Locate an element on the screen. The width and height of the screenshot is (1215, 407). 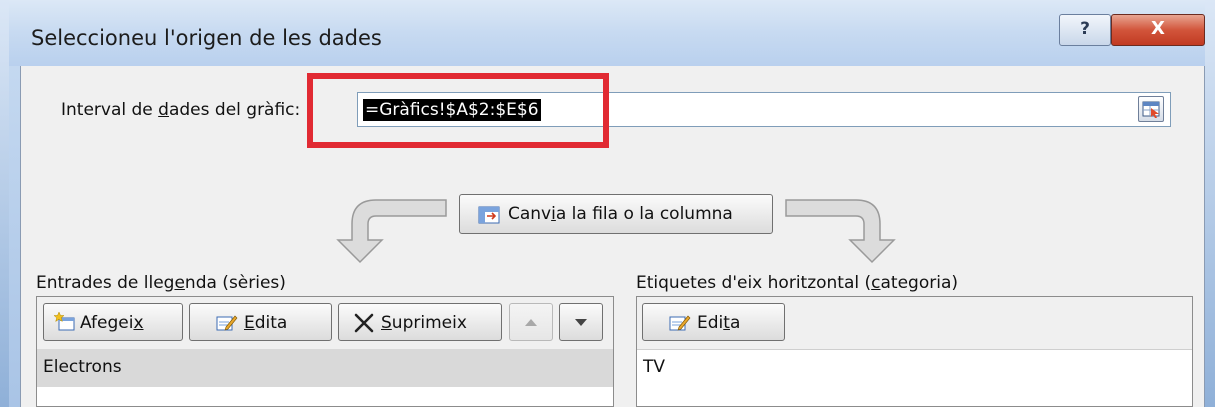
switch-row-column-icon is located at coordinates (489, 215).